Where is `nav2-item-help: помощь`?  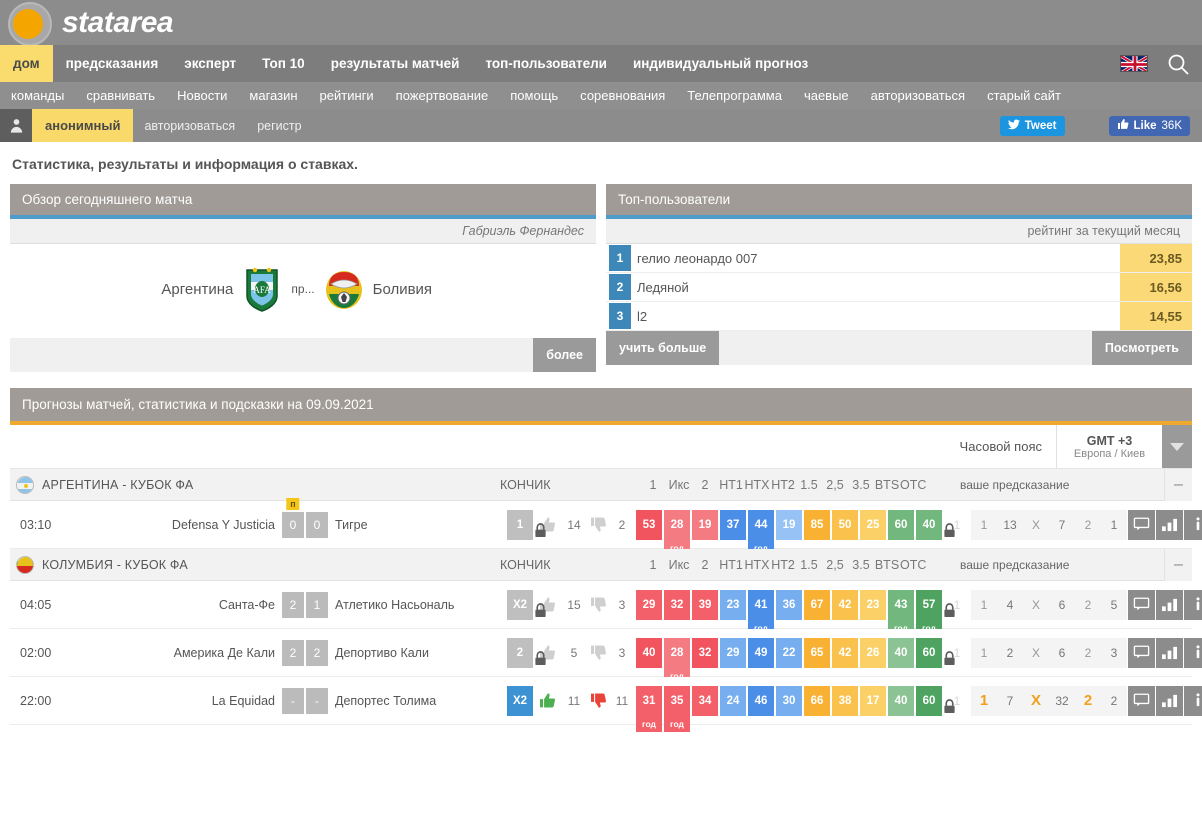 nav2-item-help: помощь is located at coordinates (534, 95).